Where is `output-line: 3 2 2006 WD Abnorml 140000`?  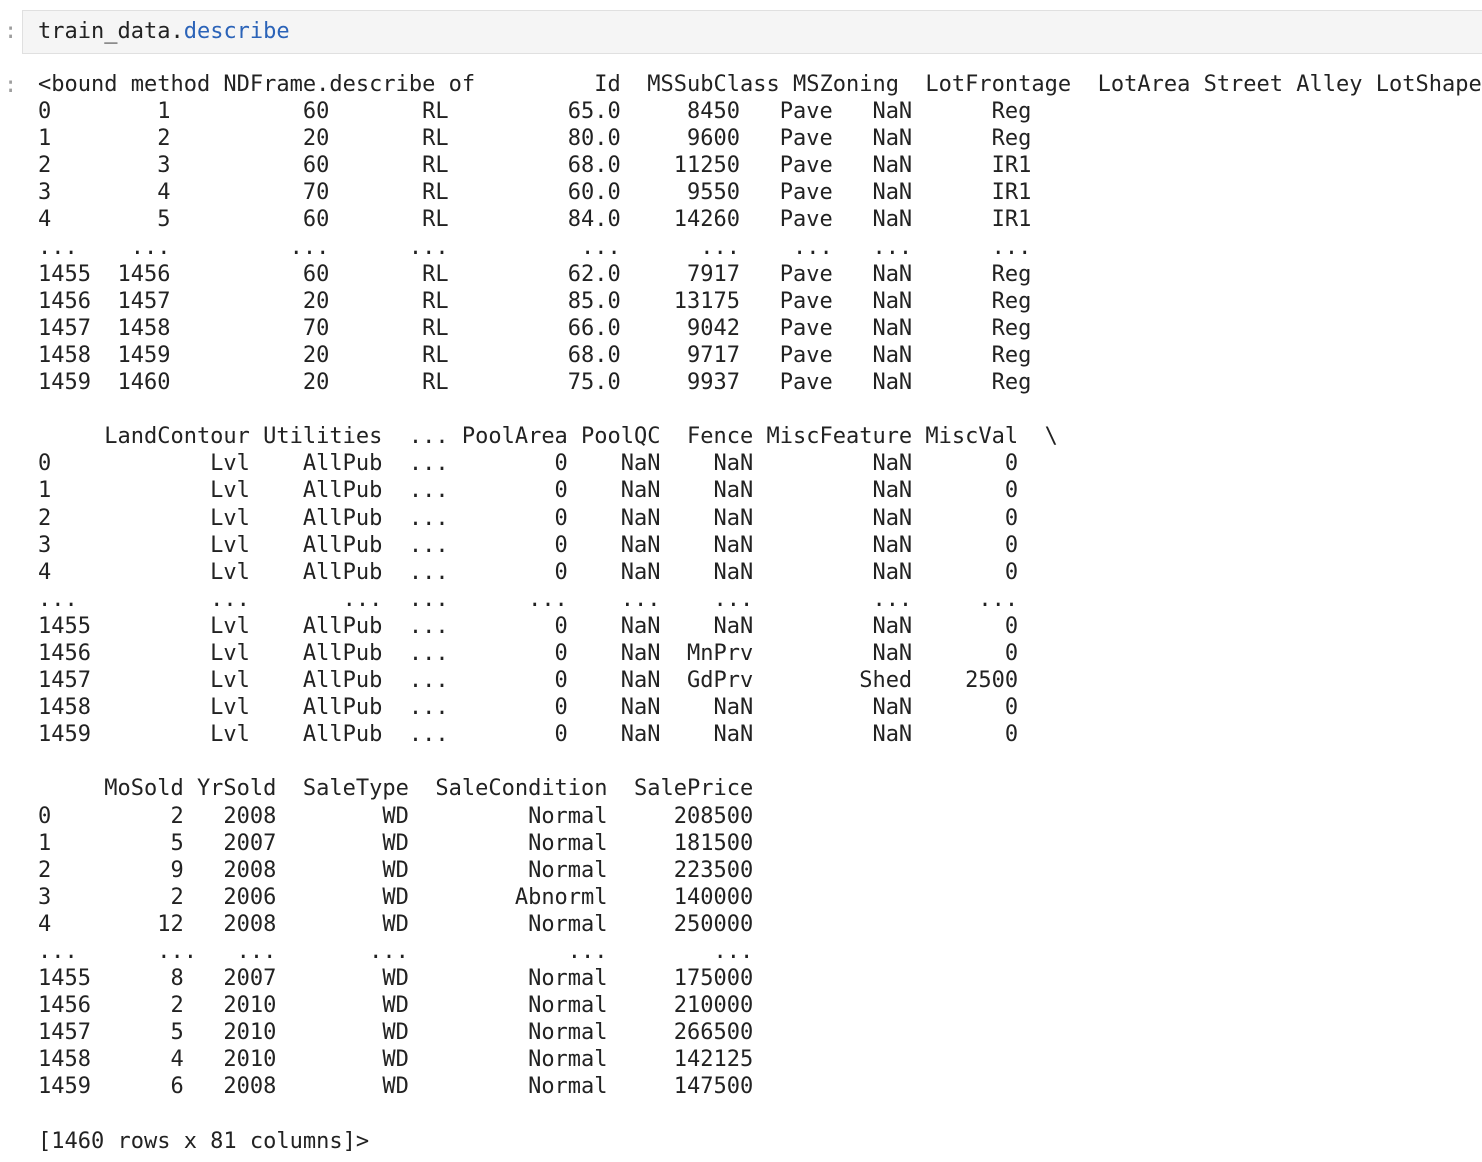
output-line: 3 2 2006 WD Abnorml 140000 is located at coordinates (409, 897).